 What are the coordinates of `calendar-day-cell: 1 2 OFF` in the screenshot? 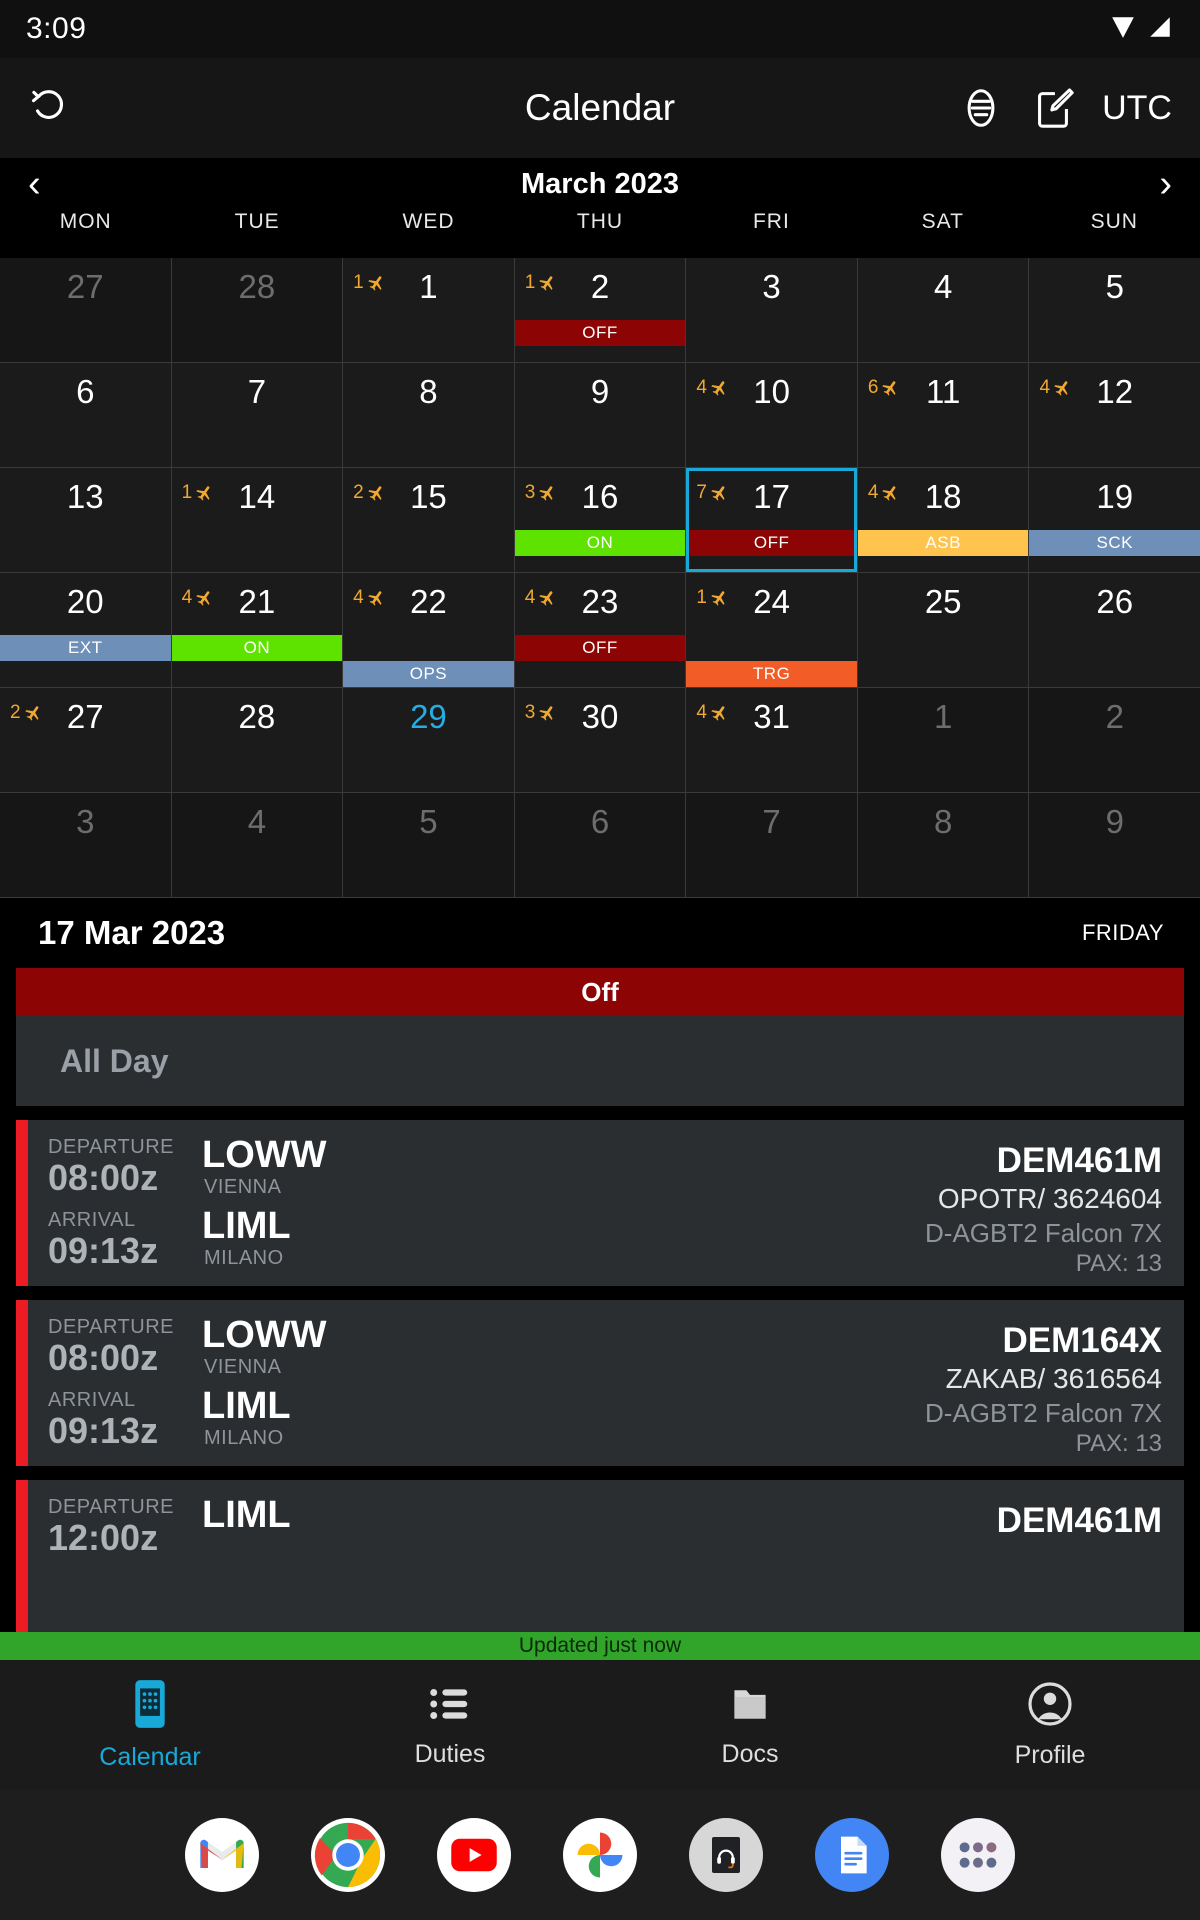 It's located at (600, 310).